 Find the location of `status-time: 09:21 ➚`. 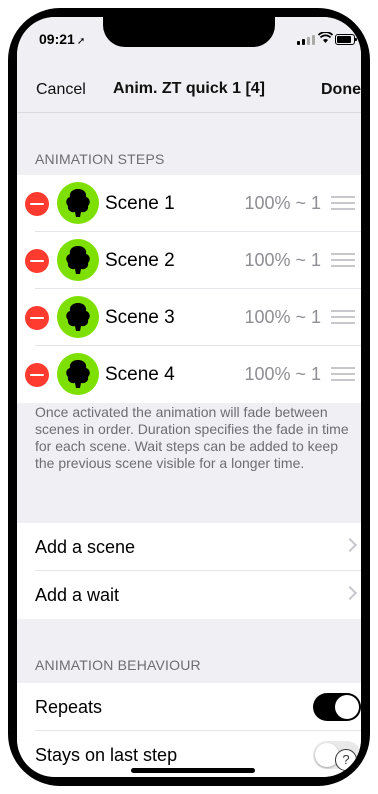

status-time: 09:21 ➚ is located at coordinates (62, 39).